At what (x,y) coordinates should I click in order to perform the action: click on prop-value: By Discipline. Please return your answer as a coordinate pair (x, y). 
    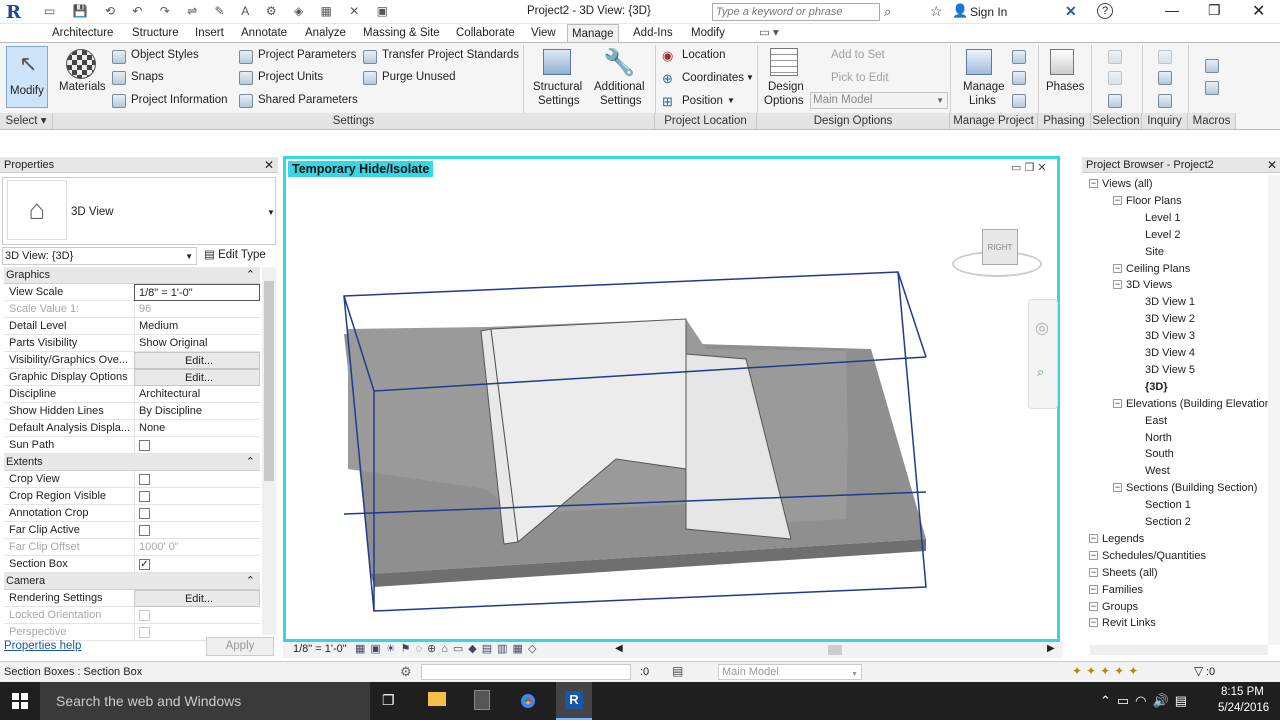
    Looking at the image, I should click on (197, 411).